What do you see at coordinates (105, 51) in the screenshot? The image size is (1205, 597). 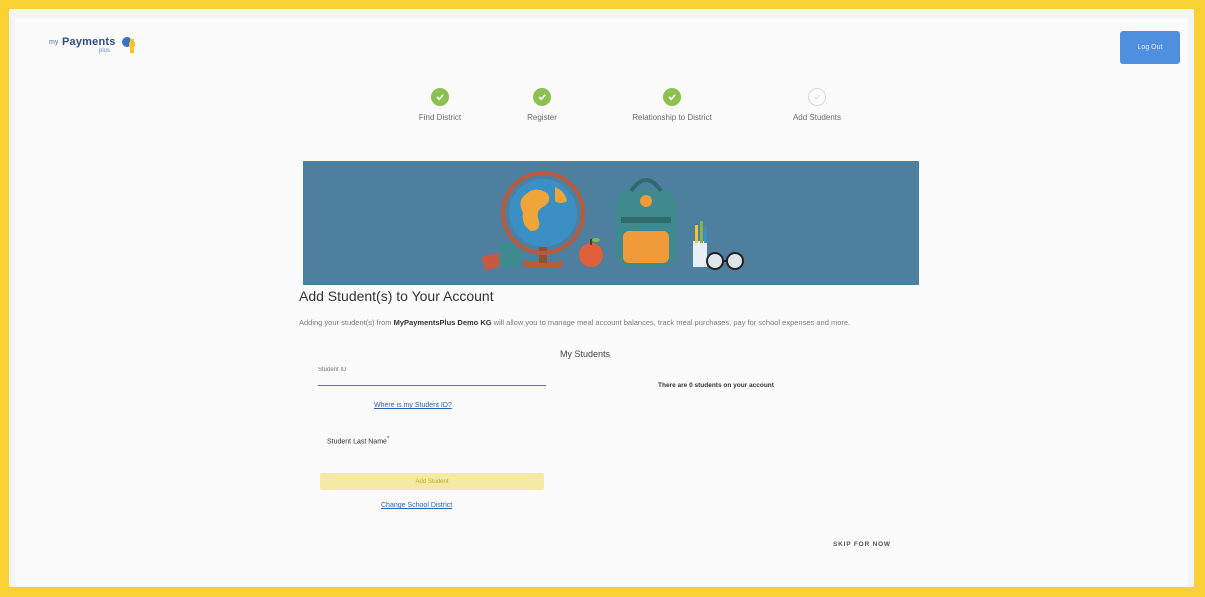 I see `logo-suffix: plus` at bounding box center [105, 51].